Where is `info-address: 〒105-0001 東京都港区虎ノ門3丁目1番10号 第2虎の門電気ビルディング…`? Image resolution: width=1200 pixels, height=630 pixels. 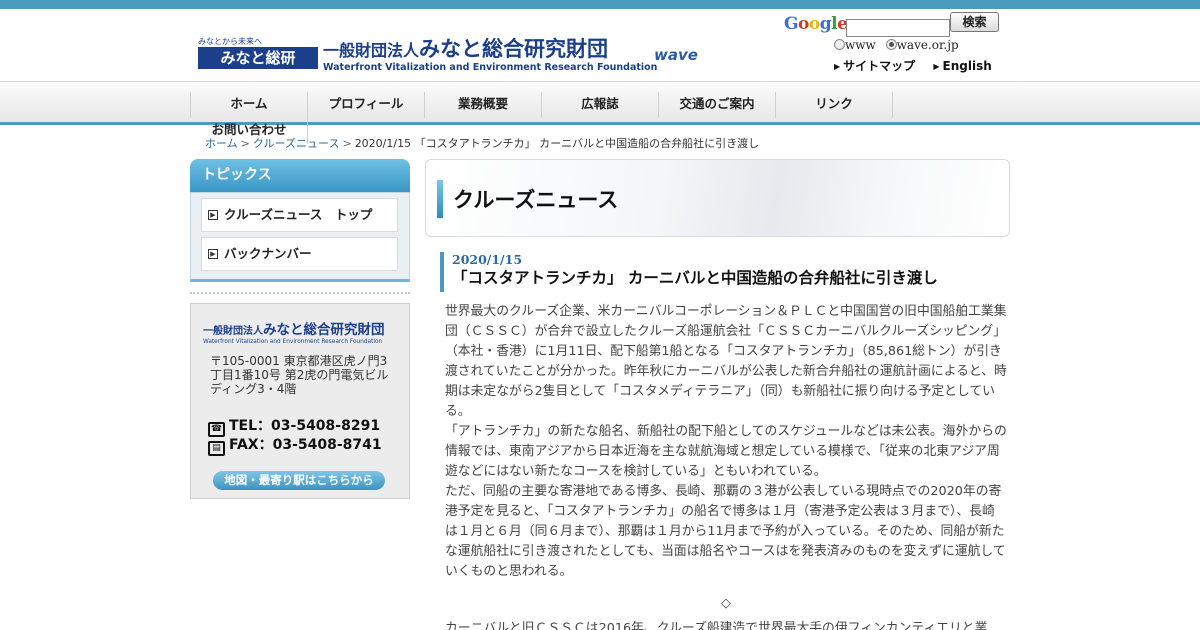 info-address: 〒105-0001 東京都港区虎ノ門3丁目1番10号 第2虎の門電気ビルディング… is located at coordinates (299, 375).